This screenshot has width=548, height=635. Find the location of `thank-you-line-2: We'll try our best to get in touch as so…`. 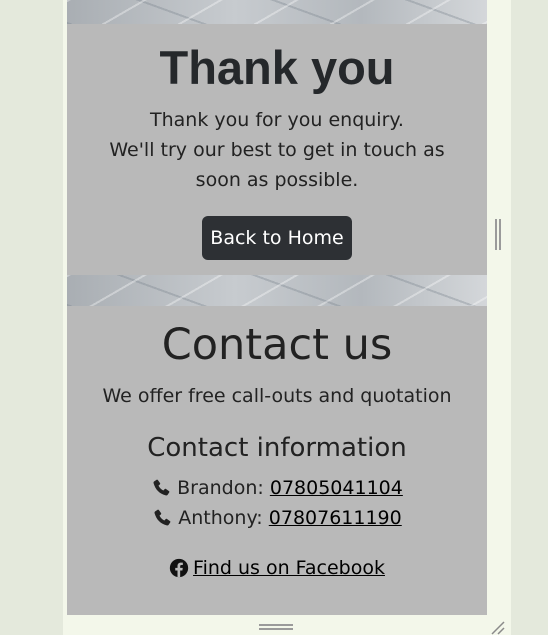

thank-you-line-2: We'll try our best to get in touch as so… is located at coordinates (277, 165).